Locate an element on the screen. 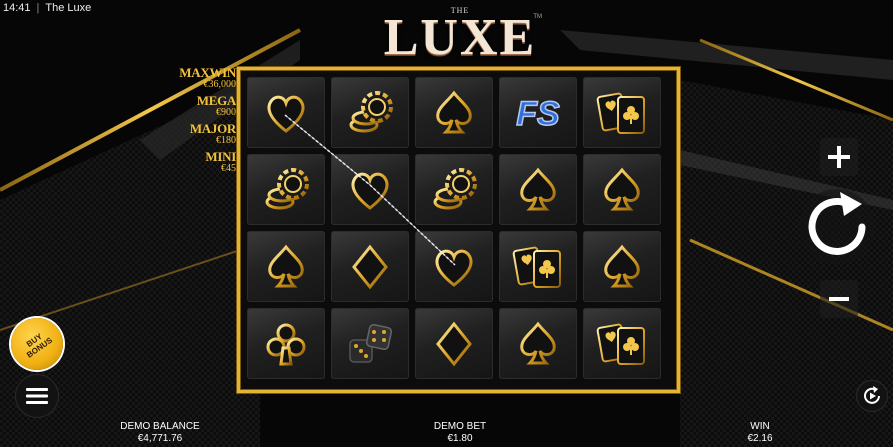 The image size is (893, 447). menu-button is located at coordinates (37, 396).